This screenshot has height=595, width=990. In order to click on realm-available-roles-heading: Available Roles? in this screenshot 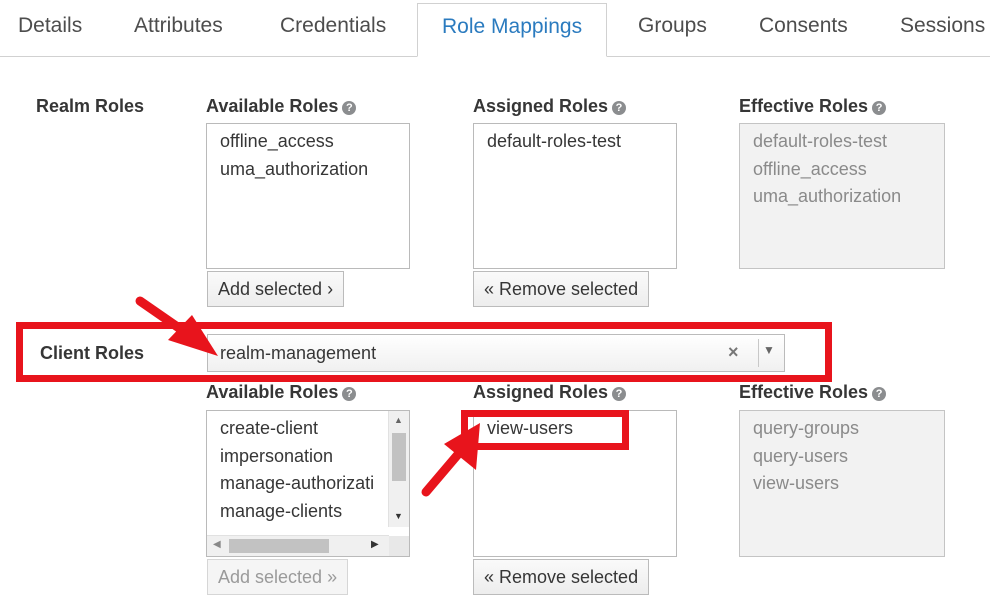, I will do `click(281, 106)`.